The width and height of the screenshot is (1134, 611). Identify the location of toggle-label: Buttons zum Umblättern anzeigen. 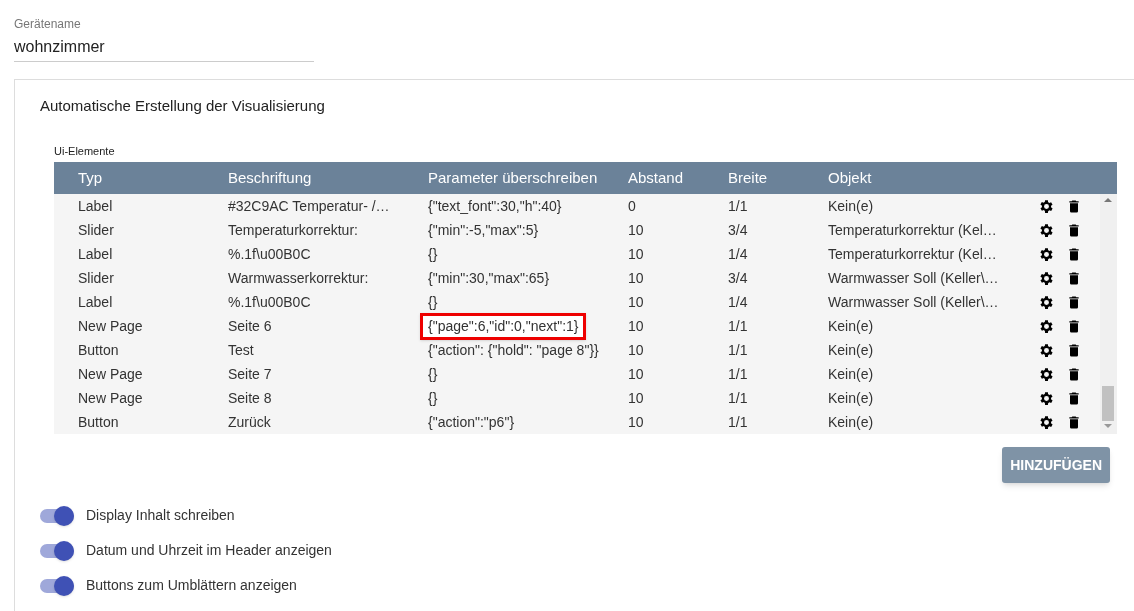
(191, 585).